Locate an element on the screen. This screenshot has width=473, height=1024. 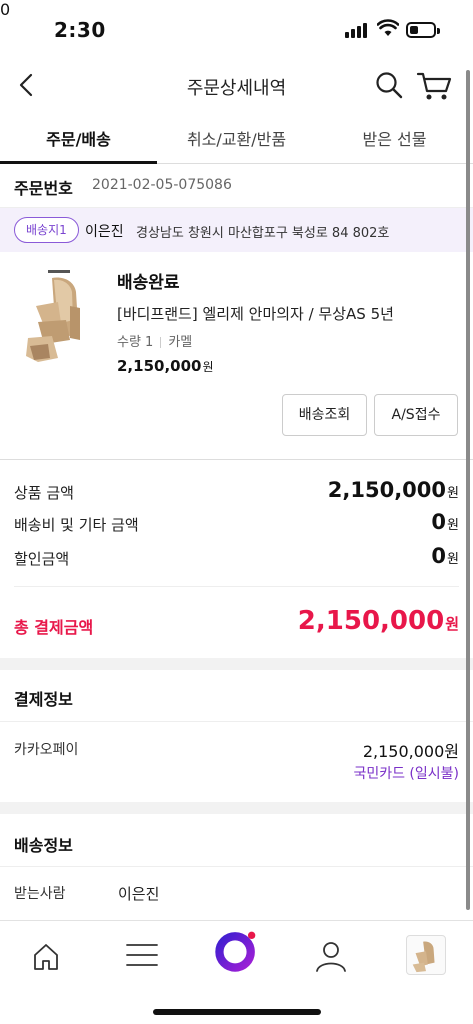
address-line: 경상남도 창원시 마산합포구 북성로 84 802호 is located at coordinates (263, 233).